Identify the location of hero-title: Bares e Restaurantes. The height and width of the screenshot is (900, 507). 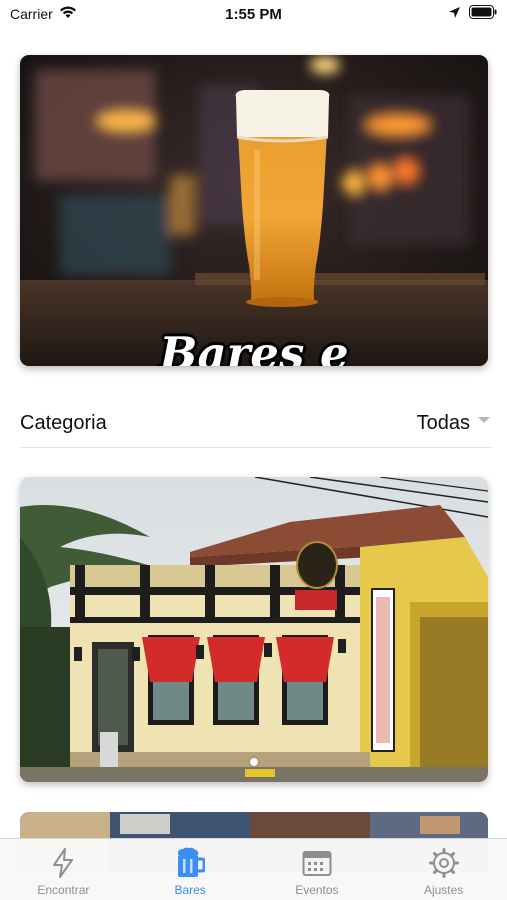
(254, 346).